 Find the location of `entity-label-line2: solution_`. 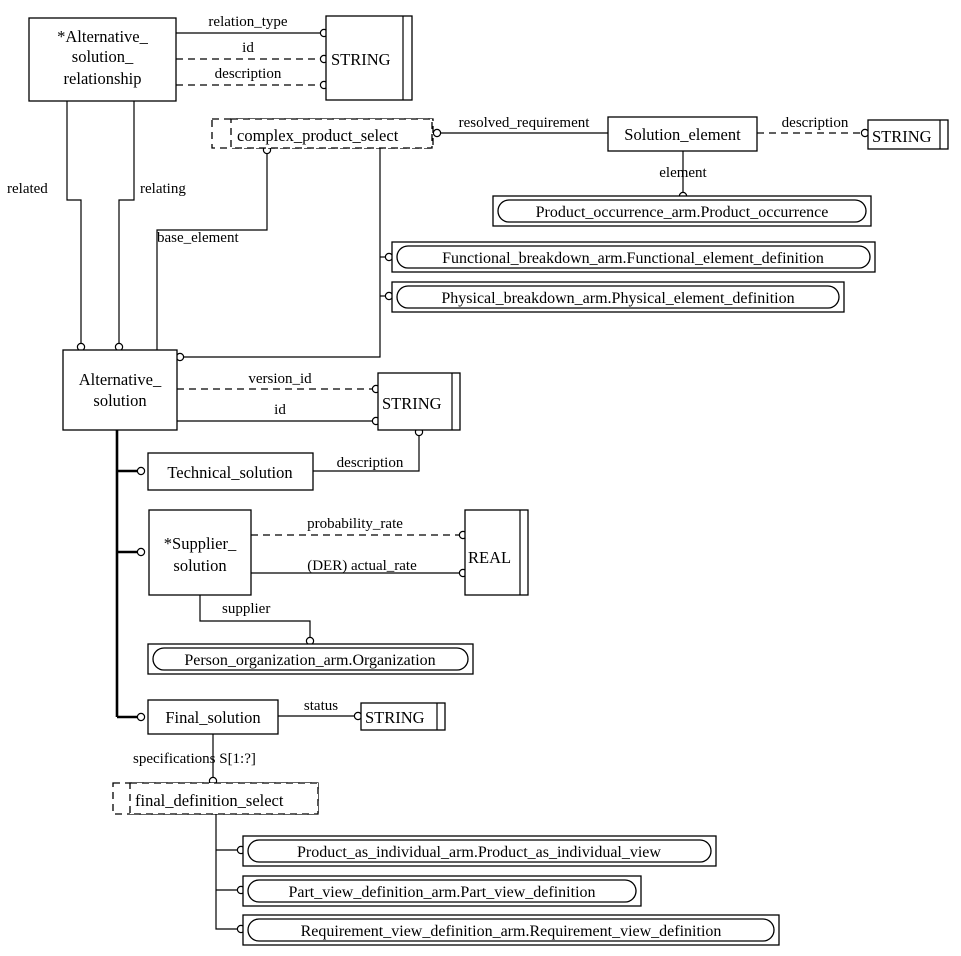

entity-label-line2: solution_ is located at coordinates (103, 56).